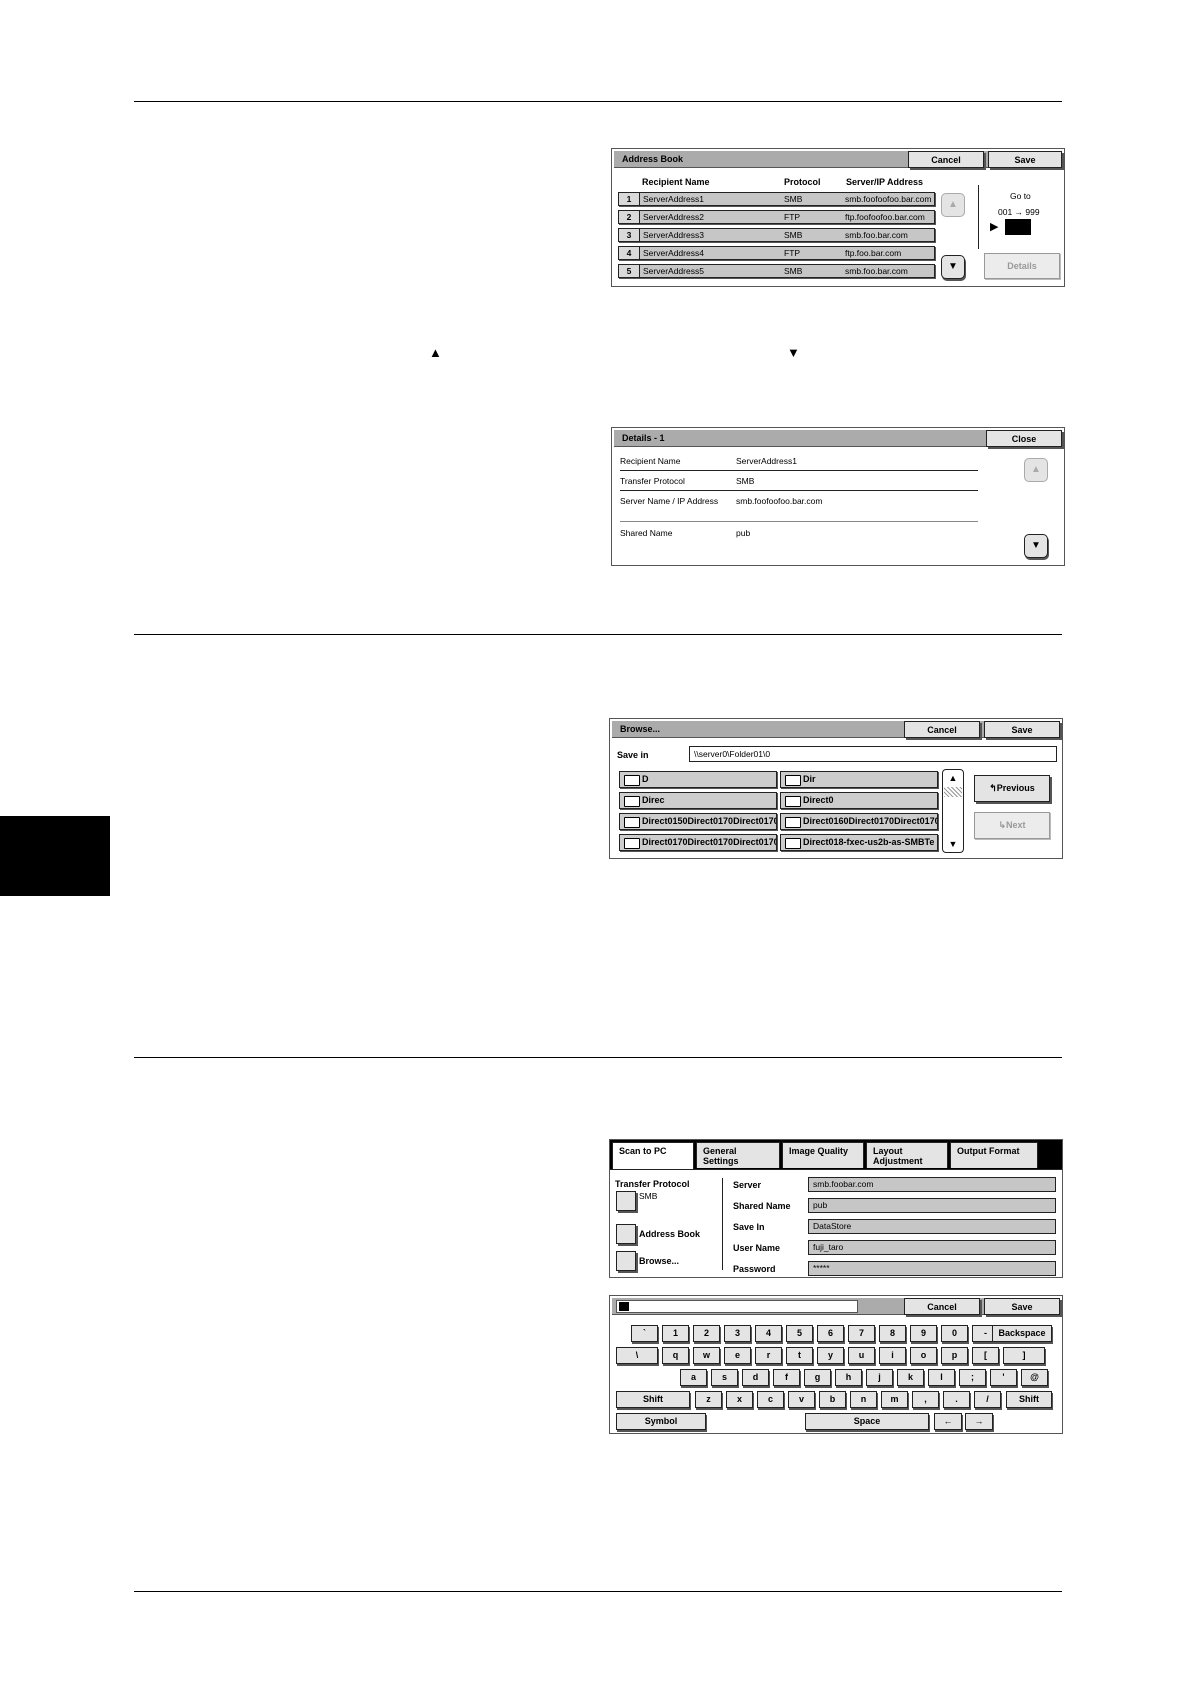 The image size is (1190, 1684). Describe the element at coordinates (923, 1333) in the screenshot. I see `key: 9` at that location.